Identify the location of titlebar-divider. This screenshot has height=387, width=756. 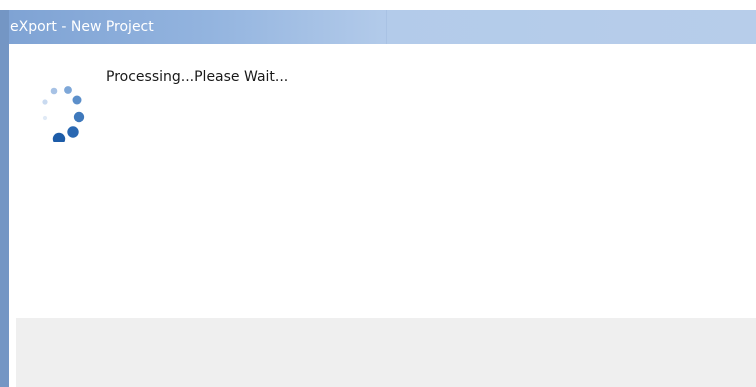
(386, 27).